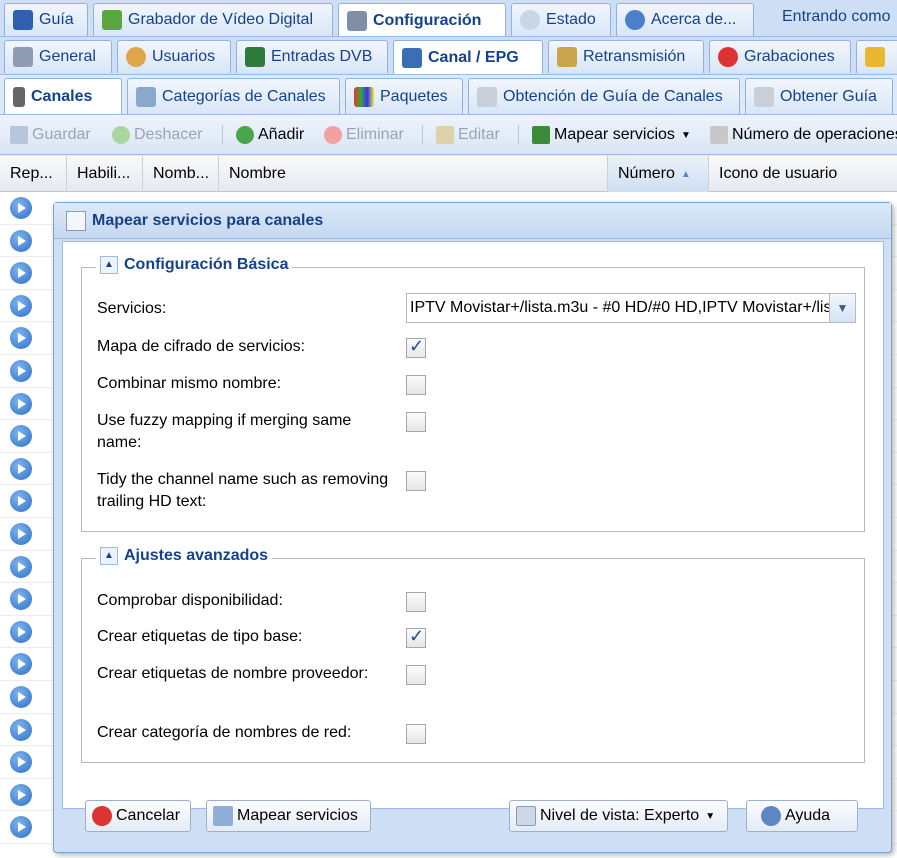 The image size is (897, 858). I want to click on help-button: Ayuda, so click(802, 816).